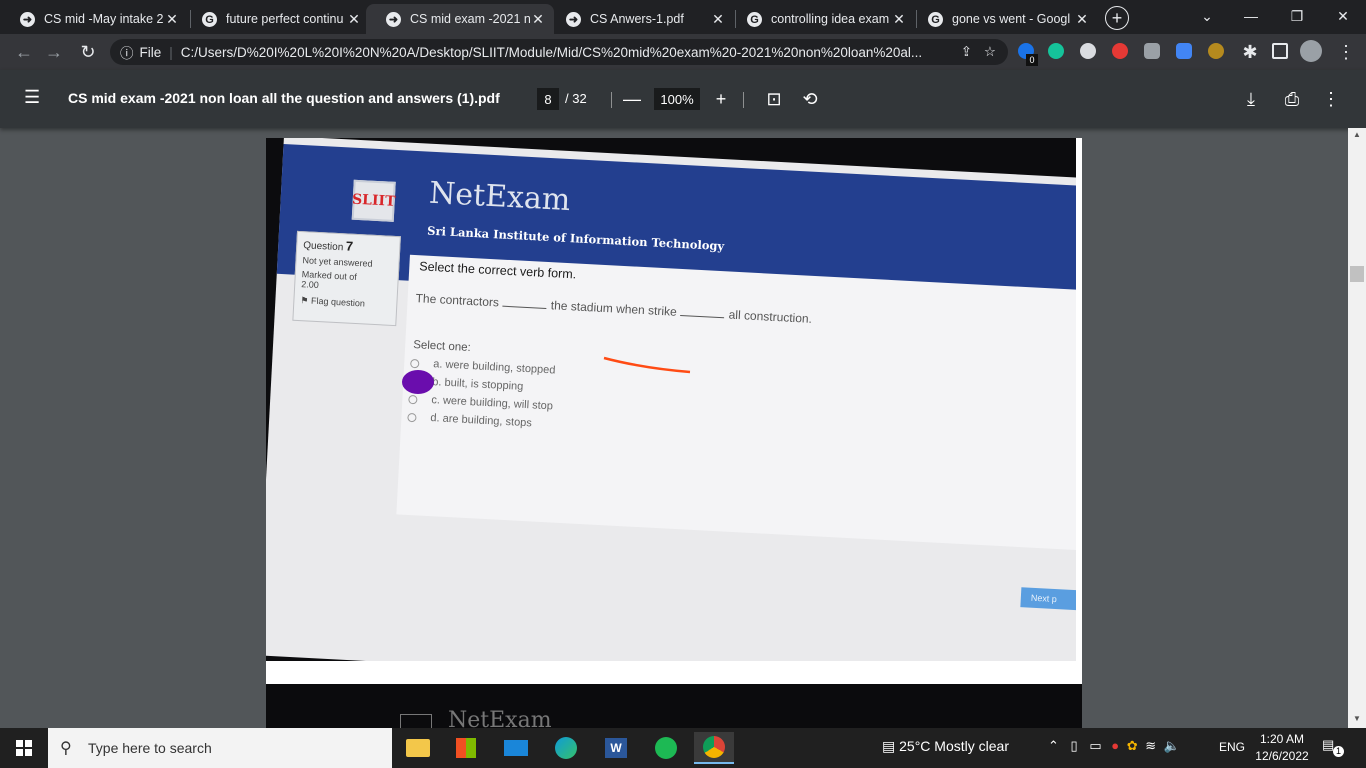 The image size is (1366, 768). I want to click on next-page-button: Next p, so click(1048, 599).